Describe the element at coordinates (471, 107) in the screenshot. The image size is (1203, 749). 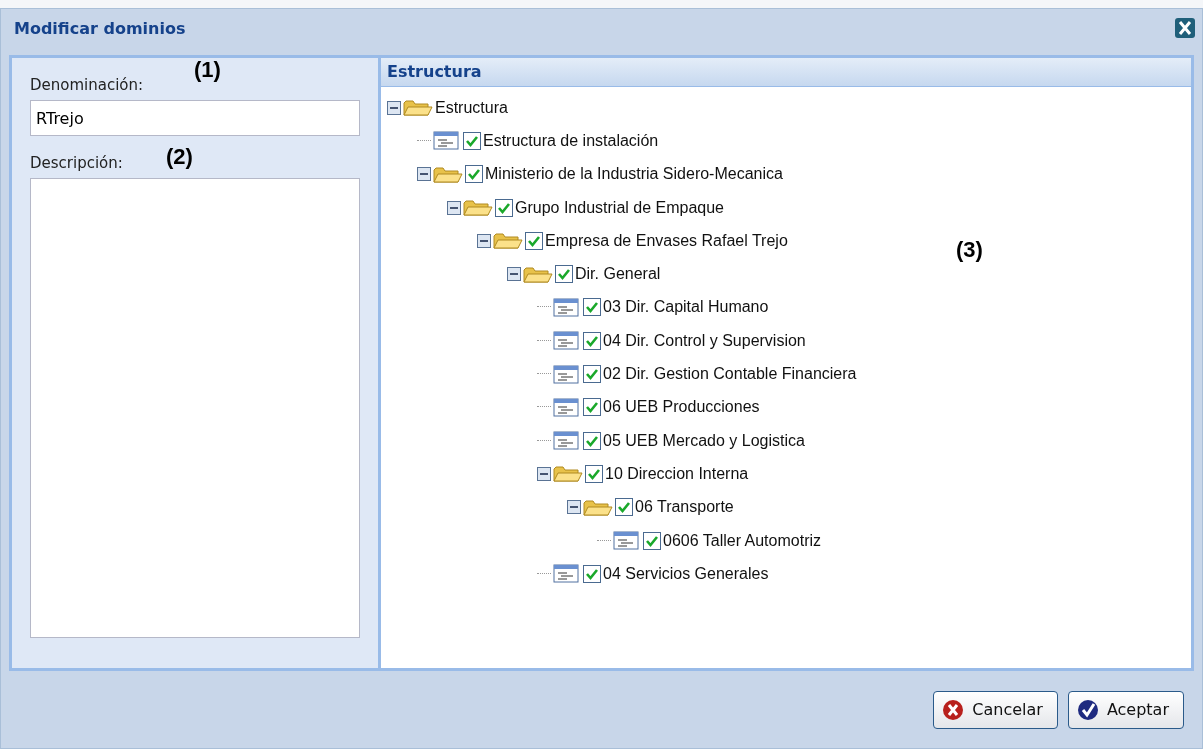
I see `tree-item: Estructura` at that location.